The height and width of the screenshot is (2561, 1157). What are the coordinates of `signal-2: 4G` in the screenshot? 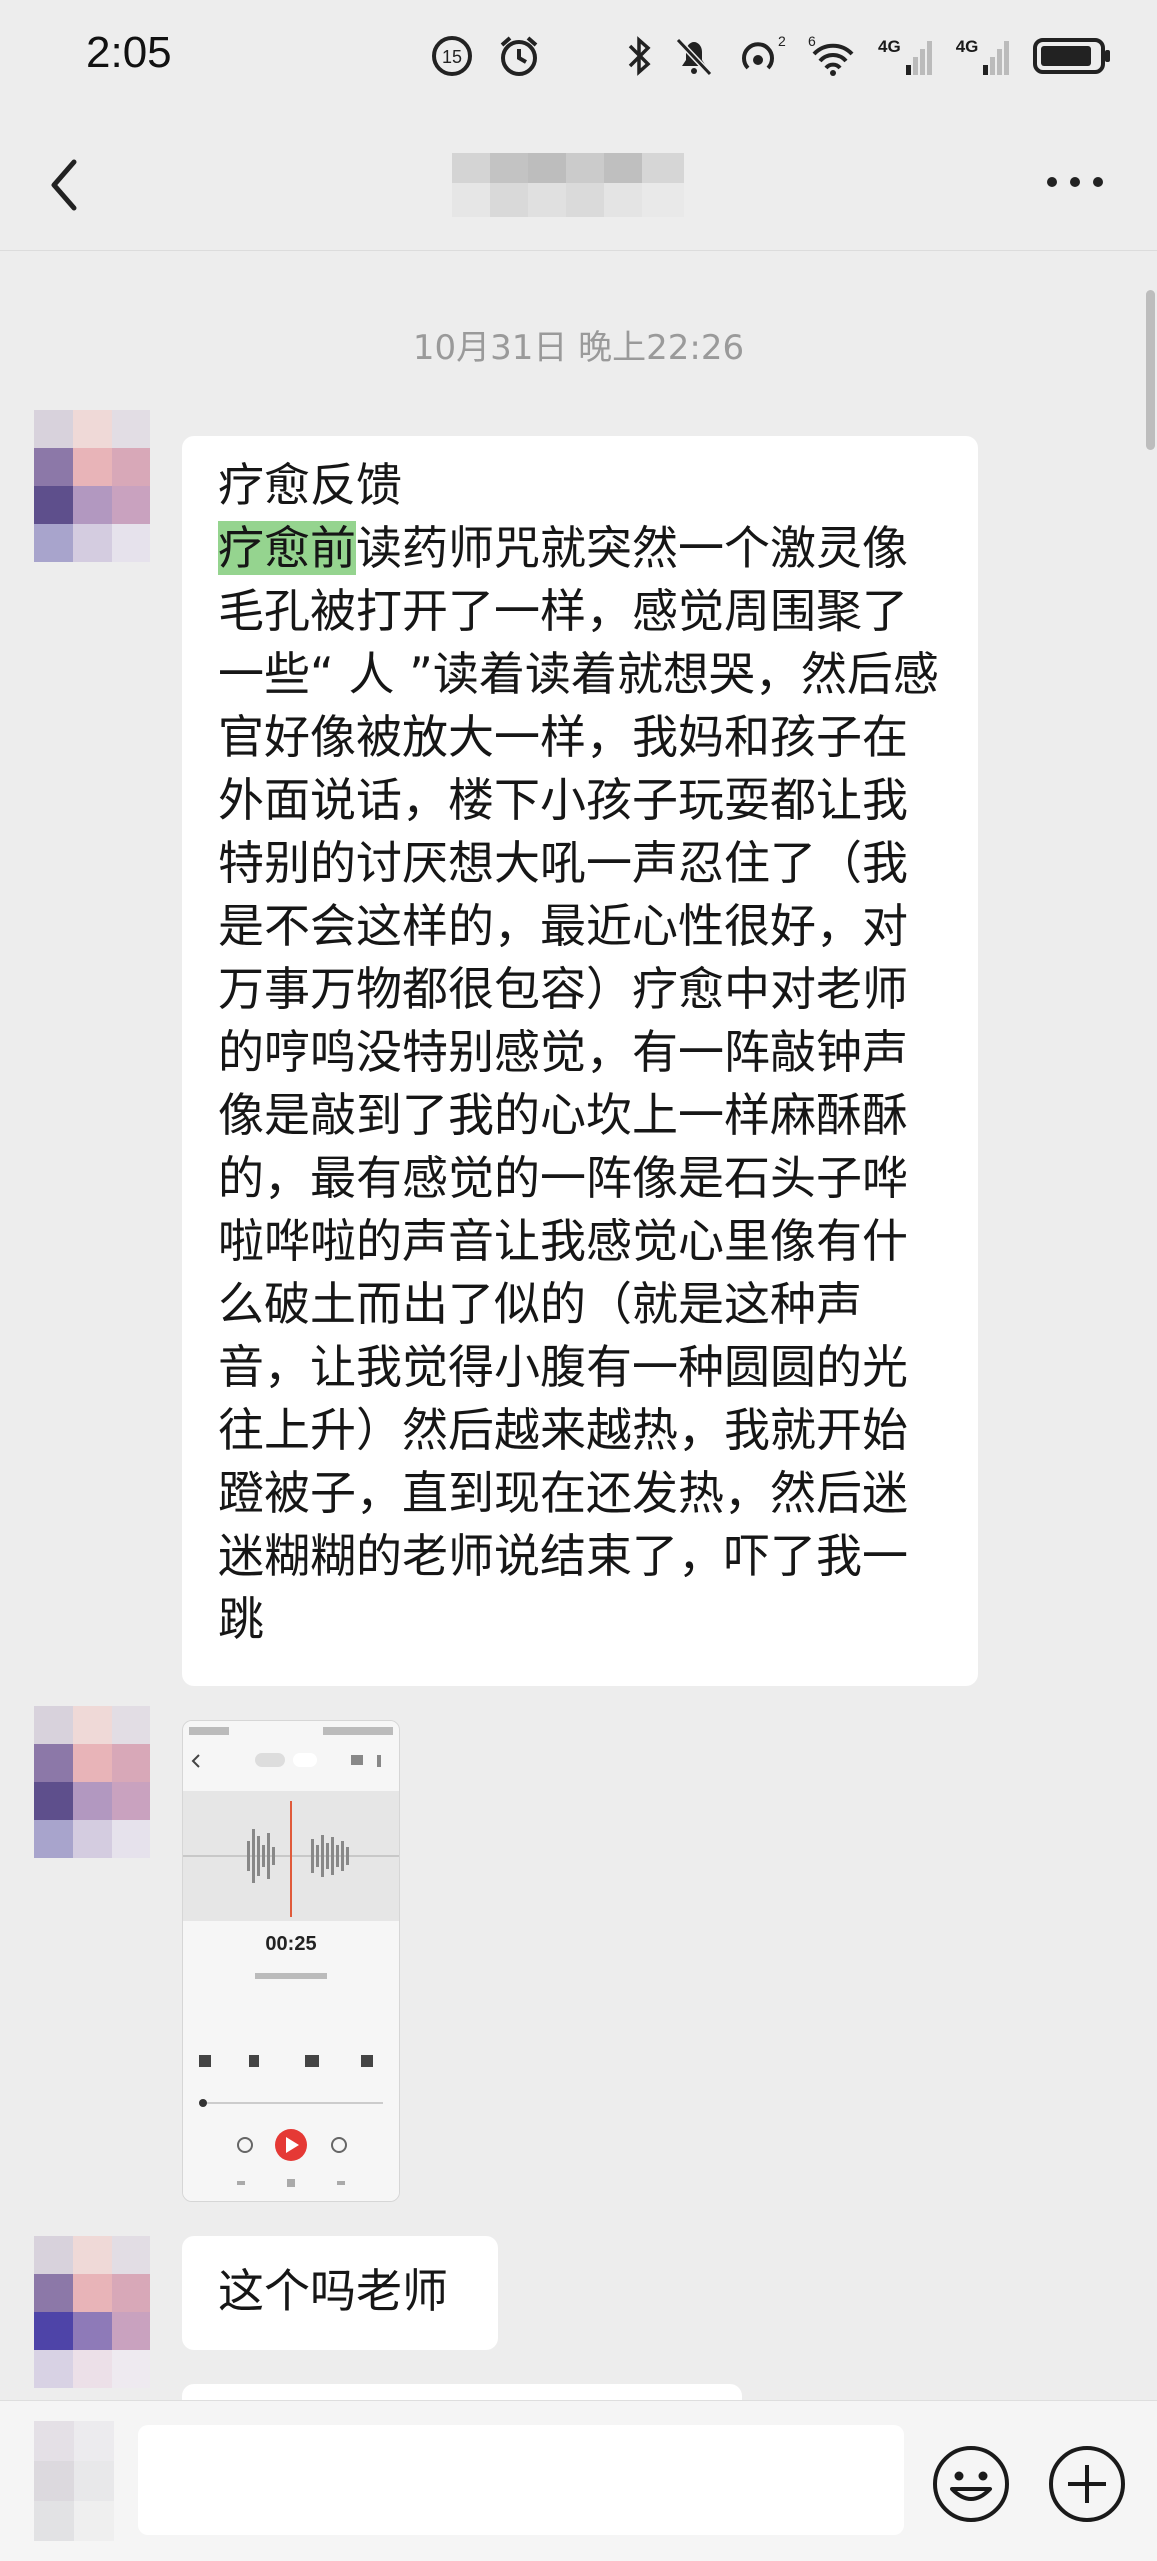 It's located at (984, 56).